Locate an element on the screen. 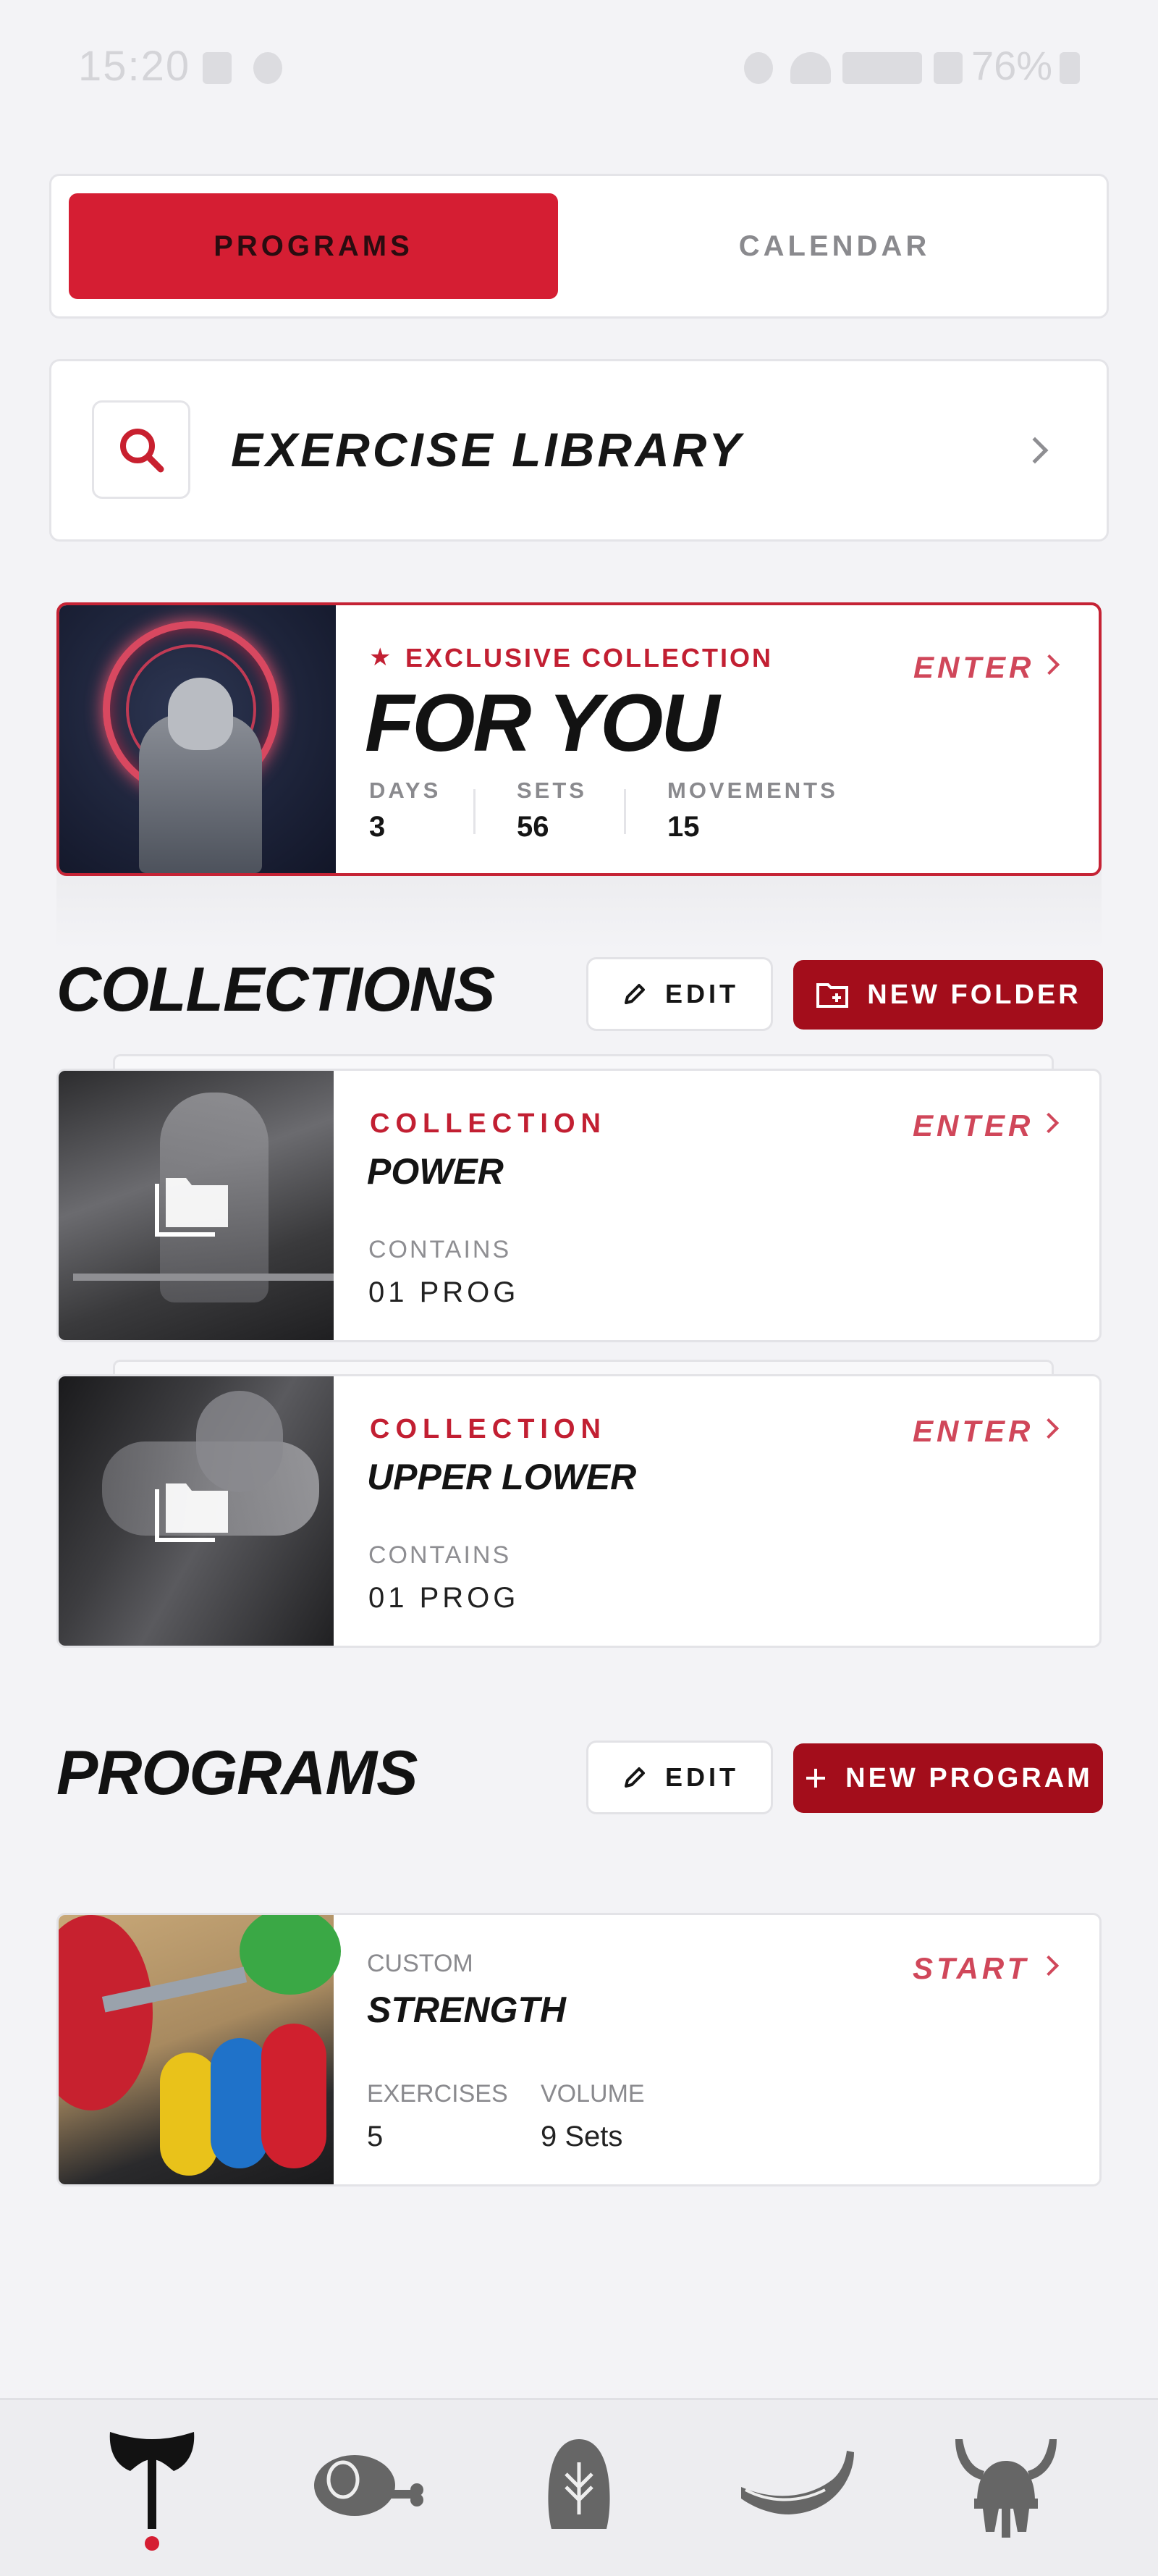  programs-edit-label: EDIT is located at coordinates (701, 1777).